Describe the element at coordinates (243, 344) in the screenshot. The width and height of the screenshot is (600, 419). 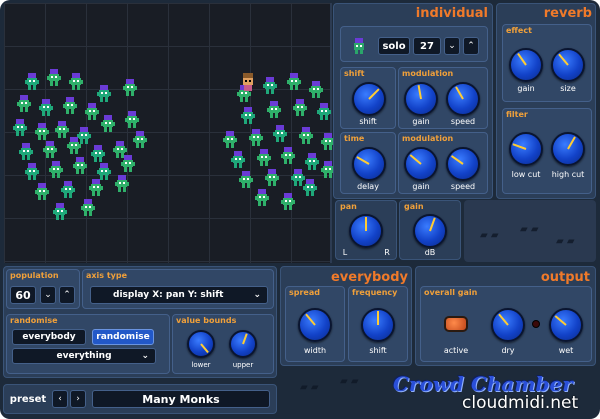
I see `upper-bound-knob` at that location.